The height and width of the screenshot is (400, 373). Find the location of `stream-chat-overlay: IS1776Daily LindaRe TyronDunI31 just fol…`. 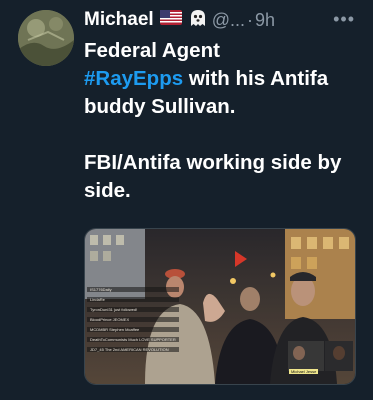

stream-chat-overlay: IS1776Daily LindaRe TyronDunI31 just fol… is located at coordinates (133, 322).